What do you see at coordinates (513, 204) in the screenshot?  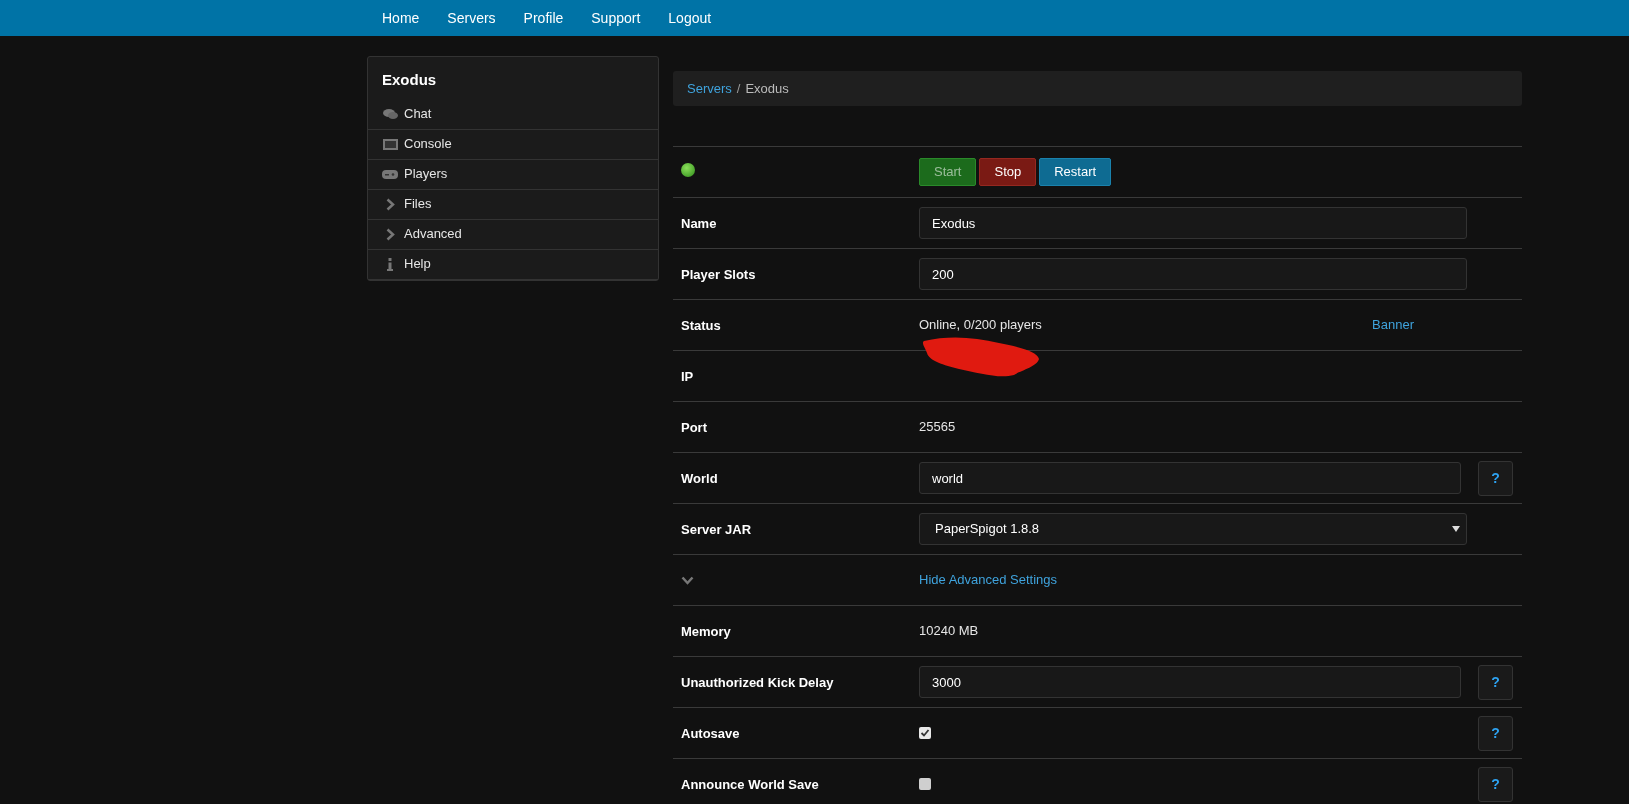 I see `sidebar-item: Files` at bounding box center [513, 204].